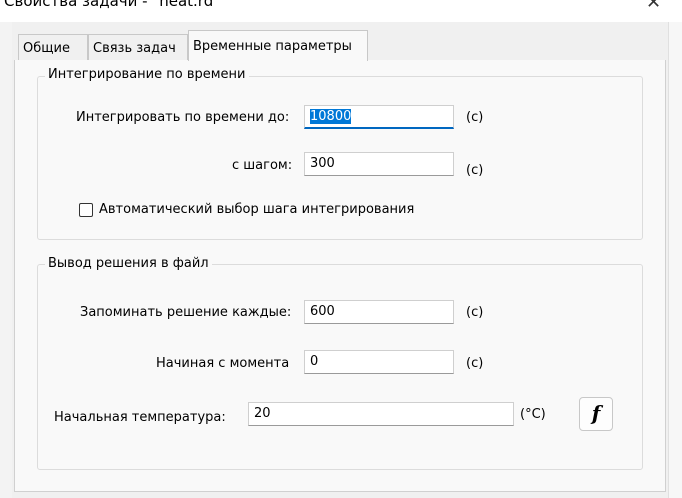 The image size is (682, 498). I want to click on initial-temperature-label: Начальная температура:, so click(140, 417).